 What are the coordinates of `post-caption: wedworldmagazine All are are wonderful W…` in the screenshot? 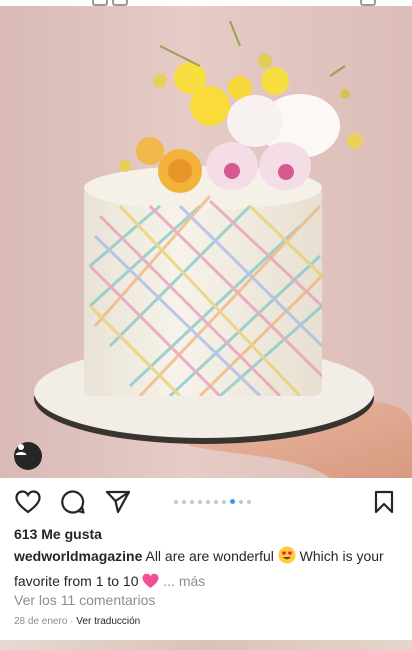 It's located at (207, 570).